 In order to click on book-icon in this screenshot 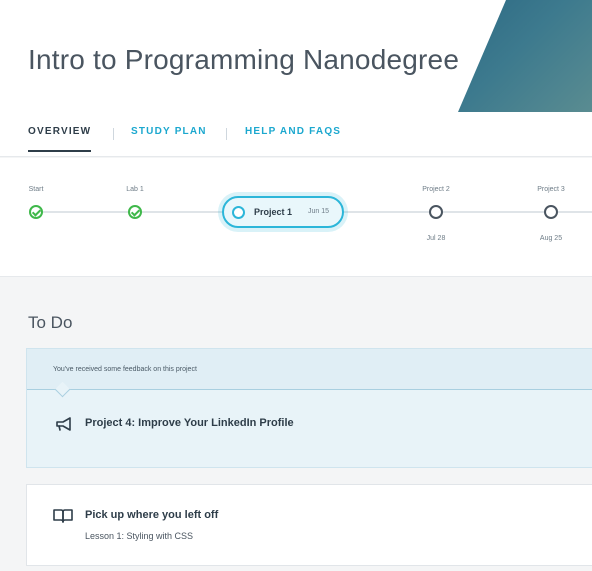, I will do `click(63, 516)`.